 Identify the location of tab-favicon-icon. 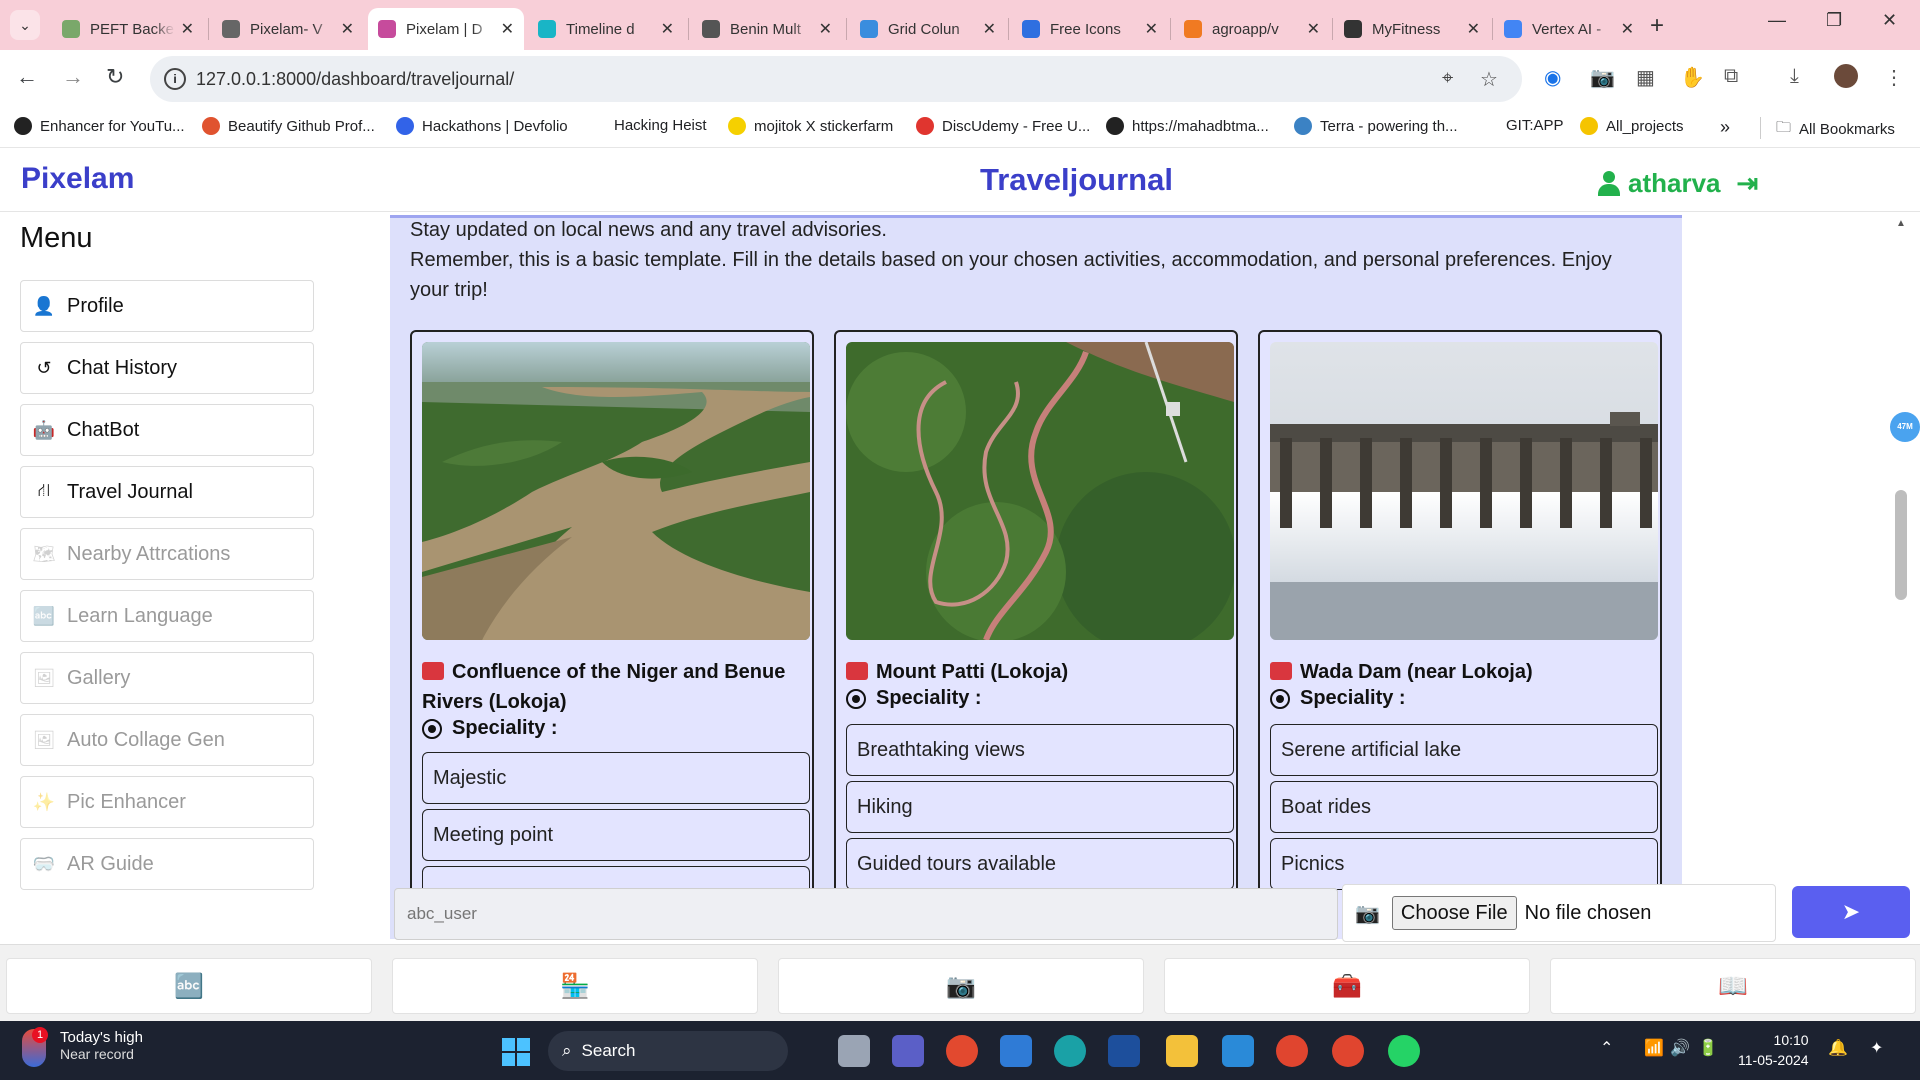
(1193, 29).